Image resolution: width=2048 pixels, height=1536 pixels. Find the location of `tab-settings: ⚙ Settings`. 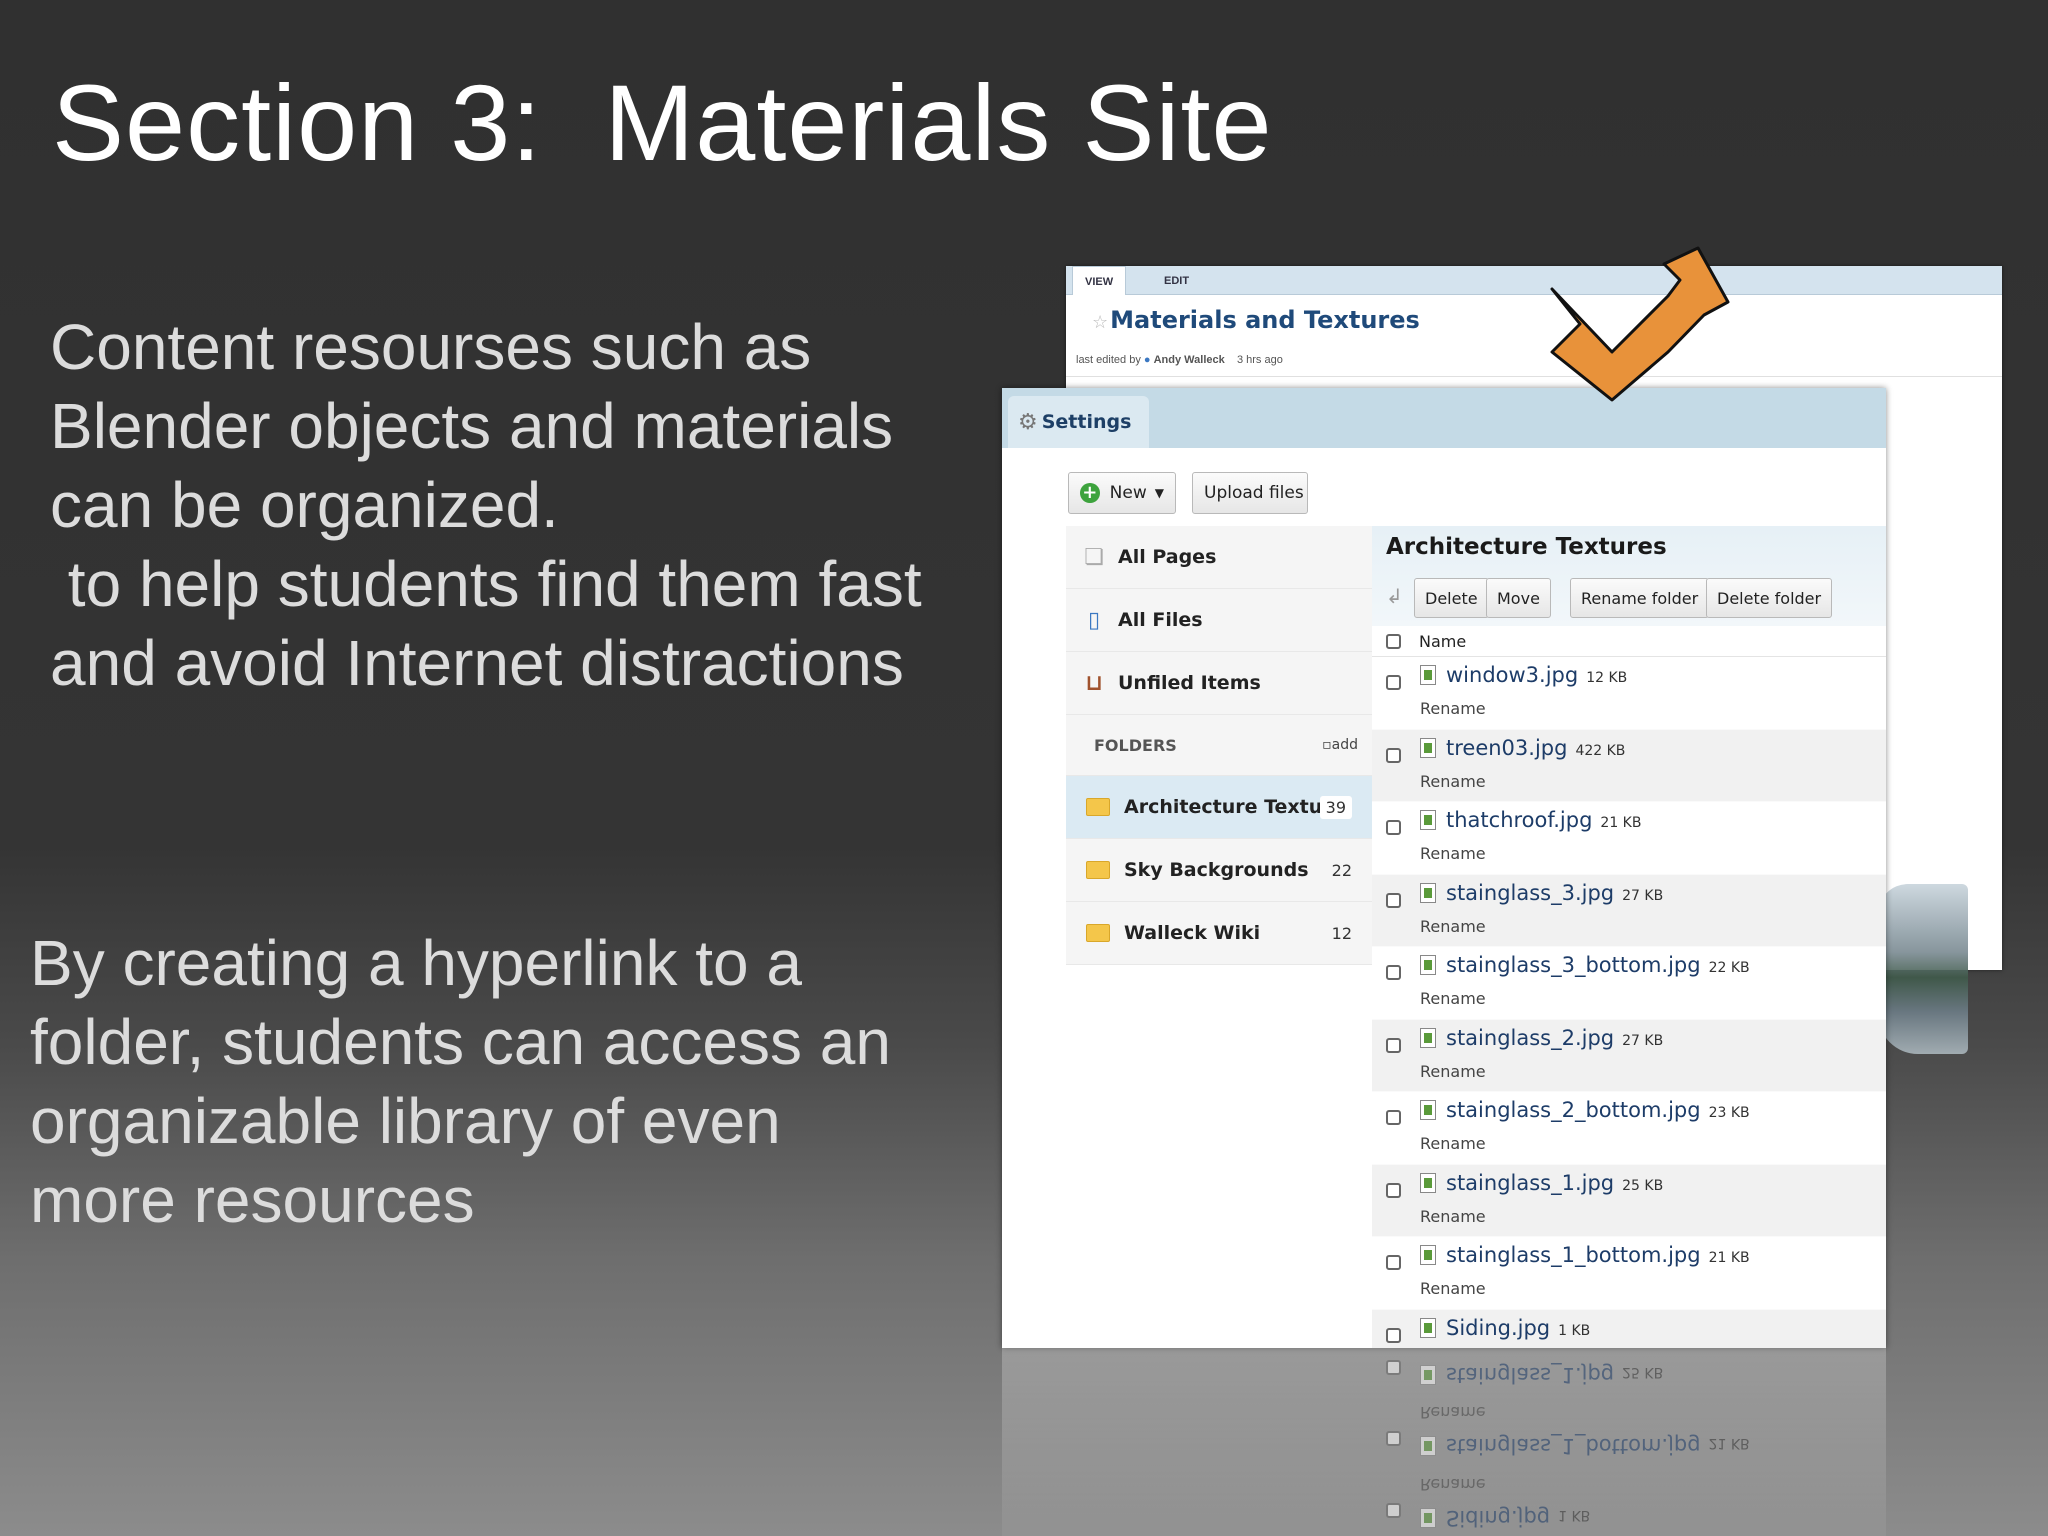

tab-settings: ⚙ Settings is located at coordinates (1079, 422).